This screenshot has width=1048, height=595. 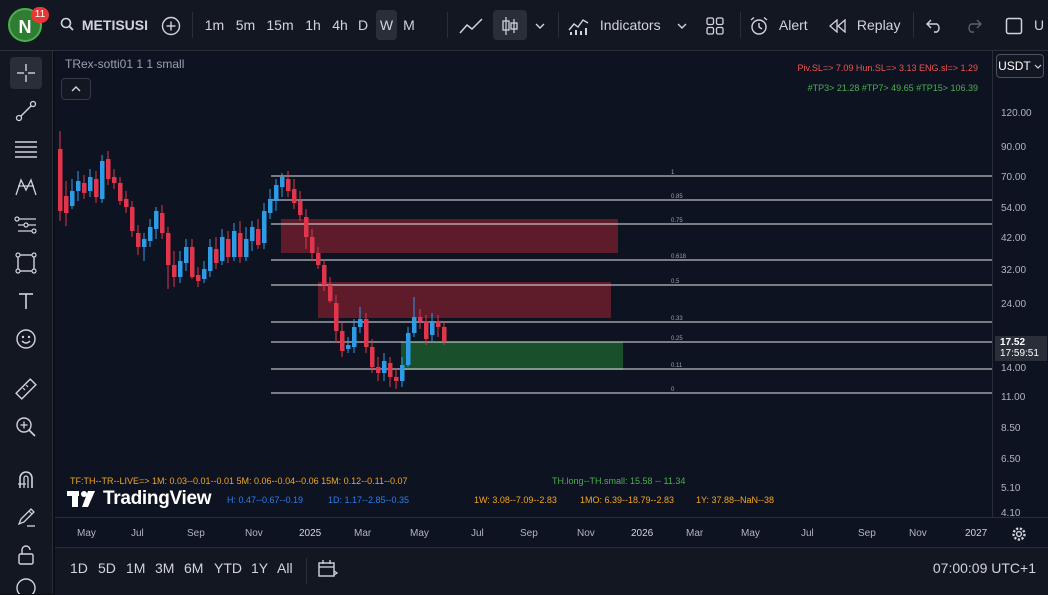 What do you see at coordinates (618, 25) in the screenshot?
I see `indicators-button: Indicators` at bounding box center [618, 25].